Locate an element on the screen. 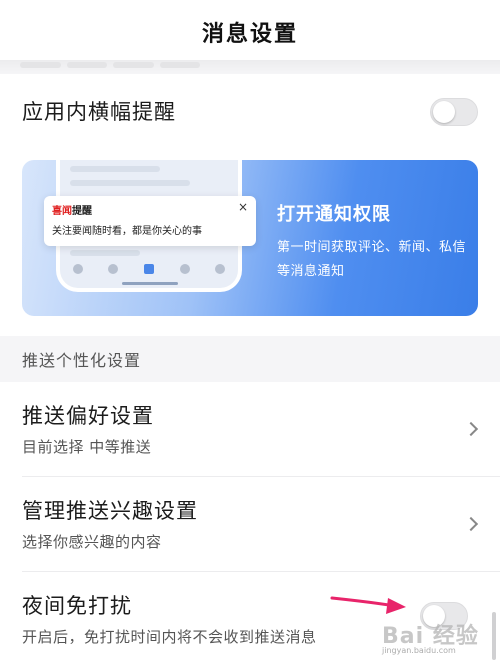 The height and width of the screenshot is (666, 500). watermark: Bai 经验 jingyan.baidu.com is located at coordinates (441, 633).